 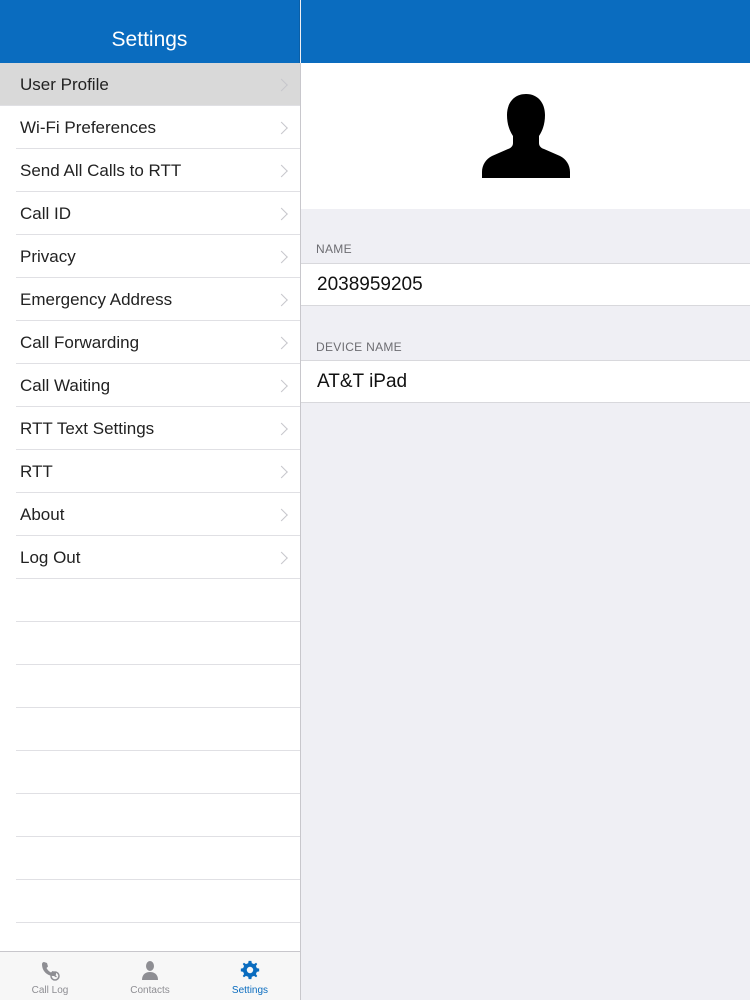 What do you see at coordinates (150, 990) in the screenshot?
I see `tab-label: Contacts` at bounding box center [150, 990].